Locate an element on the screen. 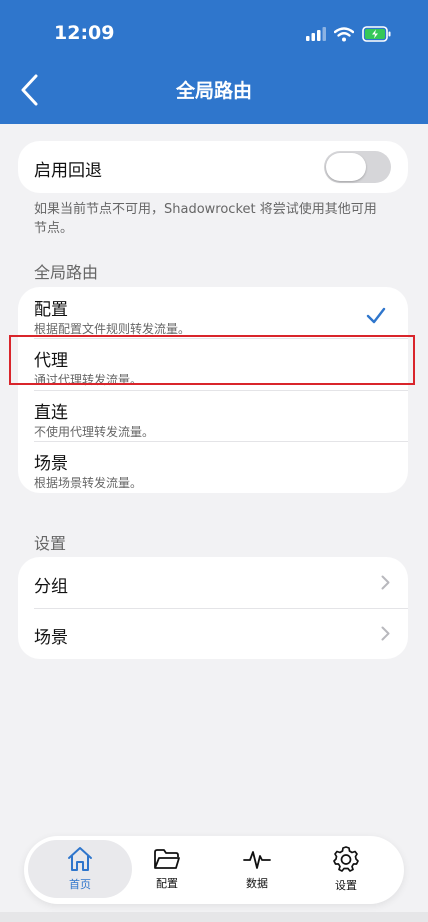 The image size is (428, 922). page-title: 全局路由 is located at coordinates (213, 91).